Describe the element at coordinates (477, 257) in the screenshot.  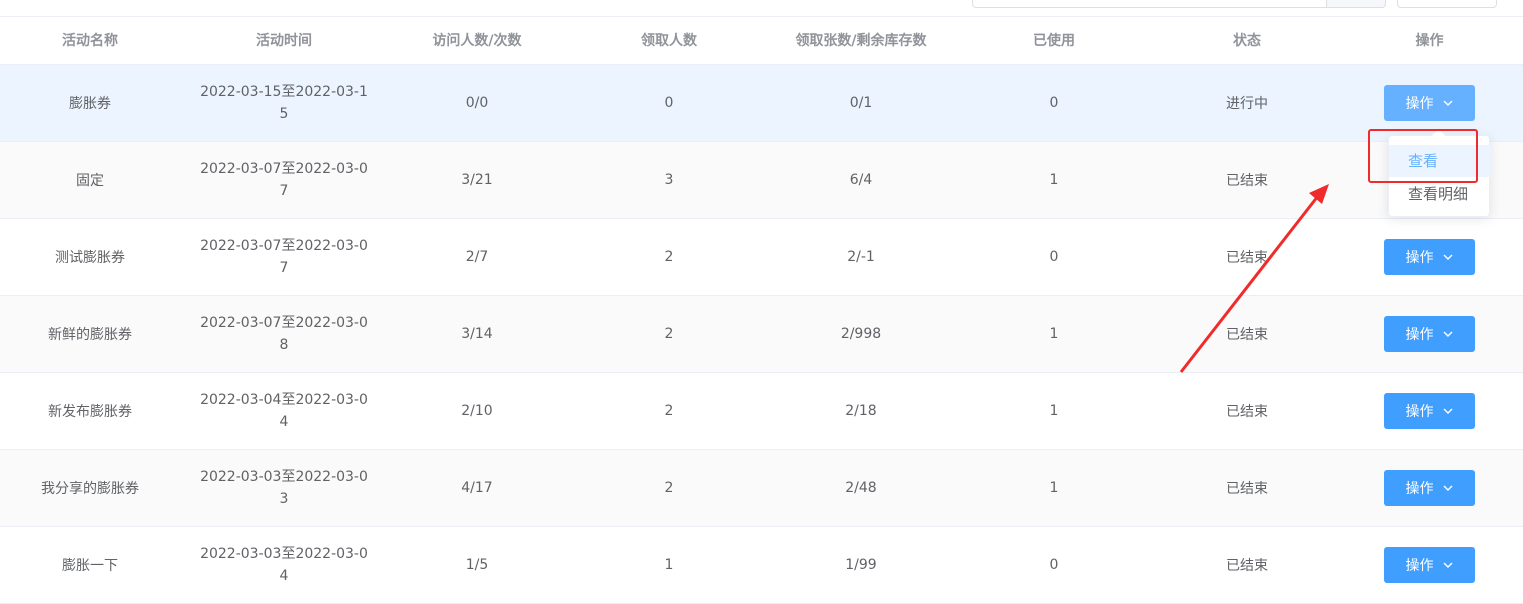
I see `cell-visits: 2/7` at that location.